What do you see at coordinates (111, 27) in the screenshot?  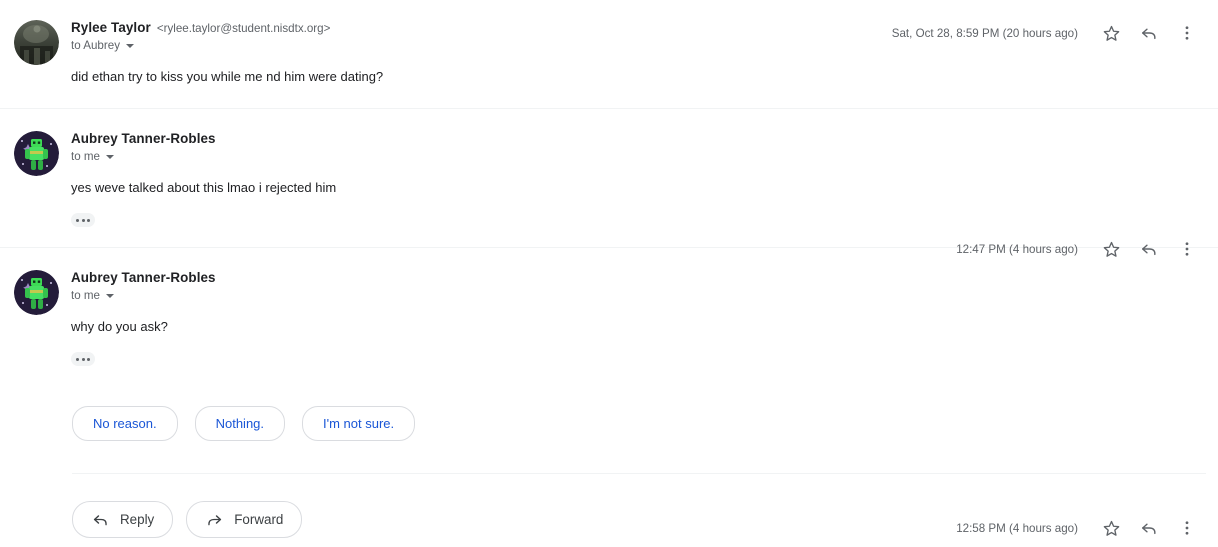 I see `sender-name: Rylee Taylor` at bounding box center [111, 27].